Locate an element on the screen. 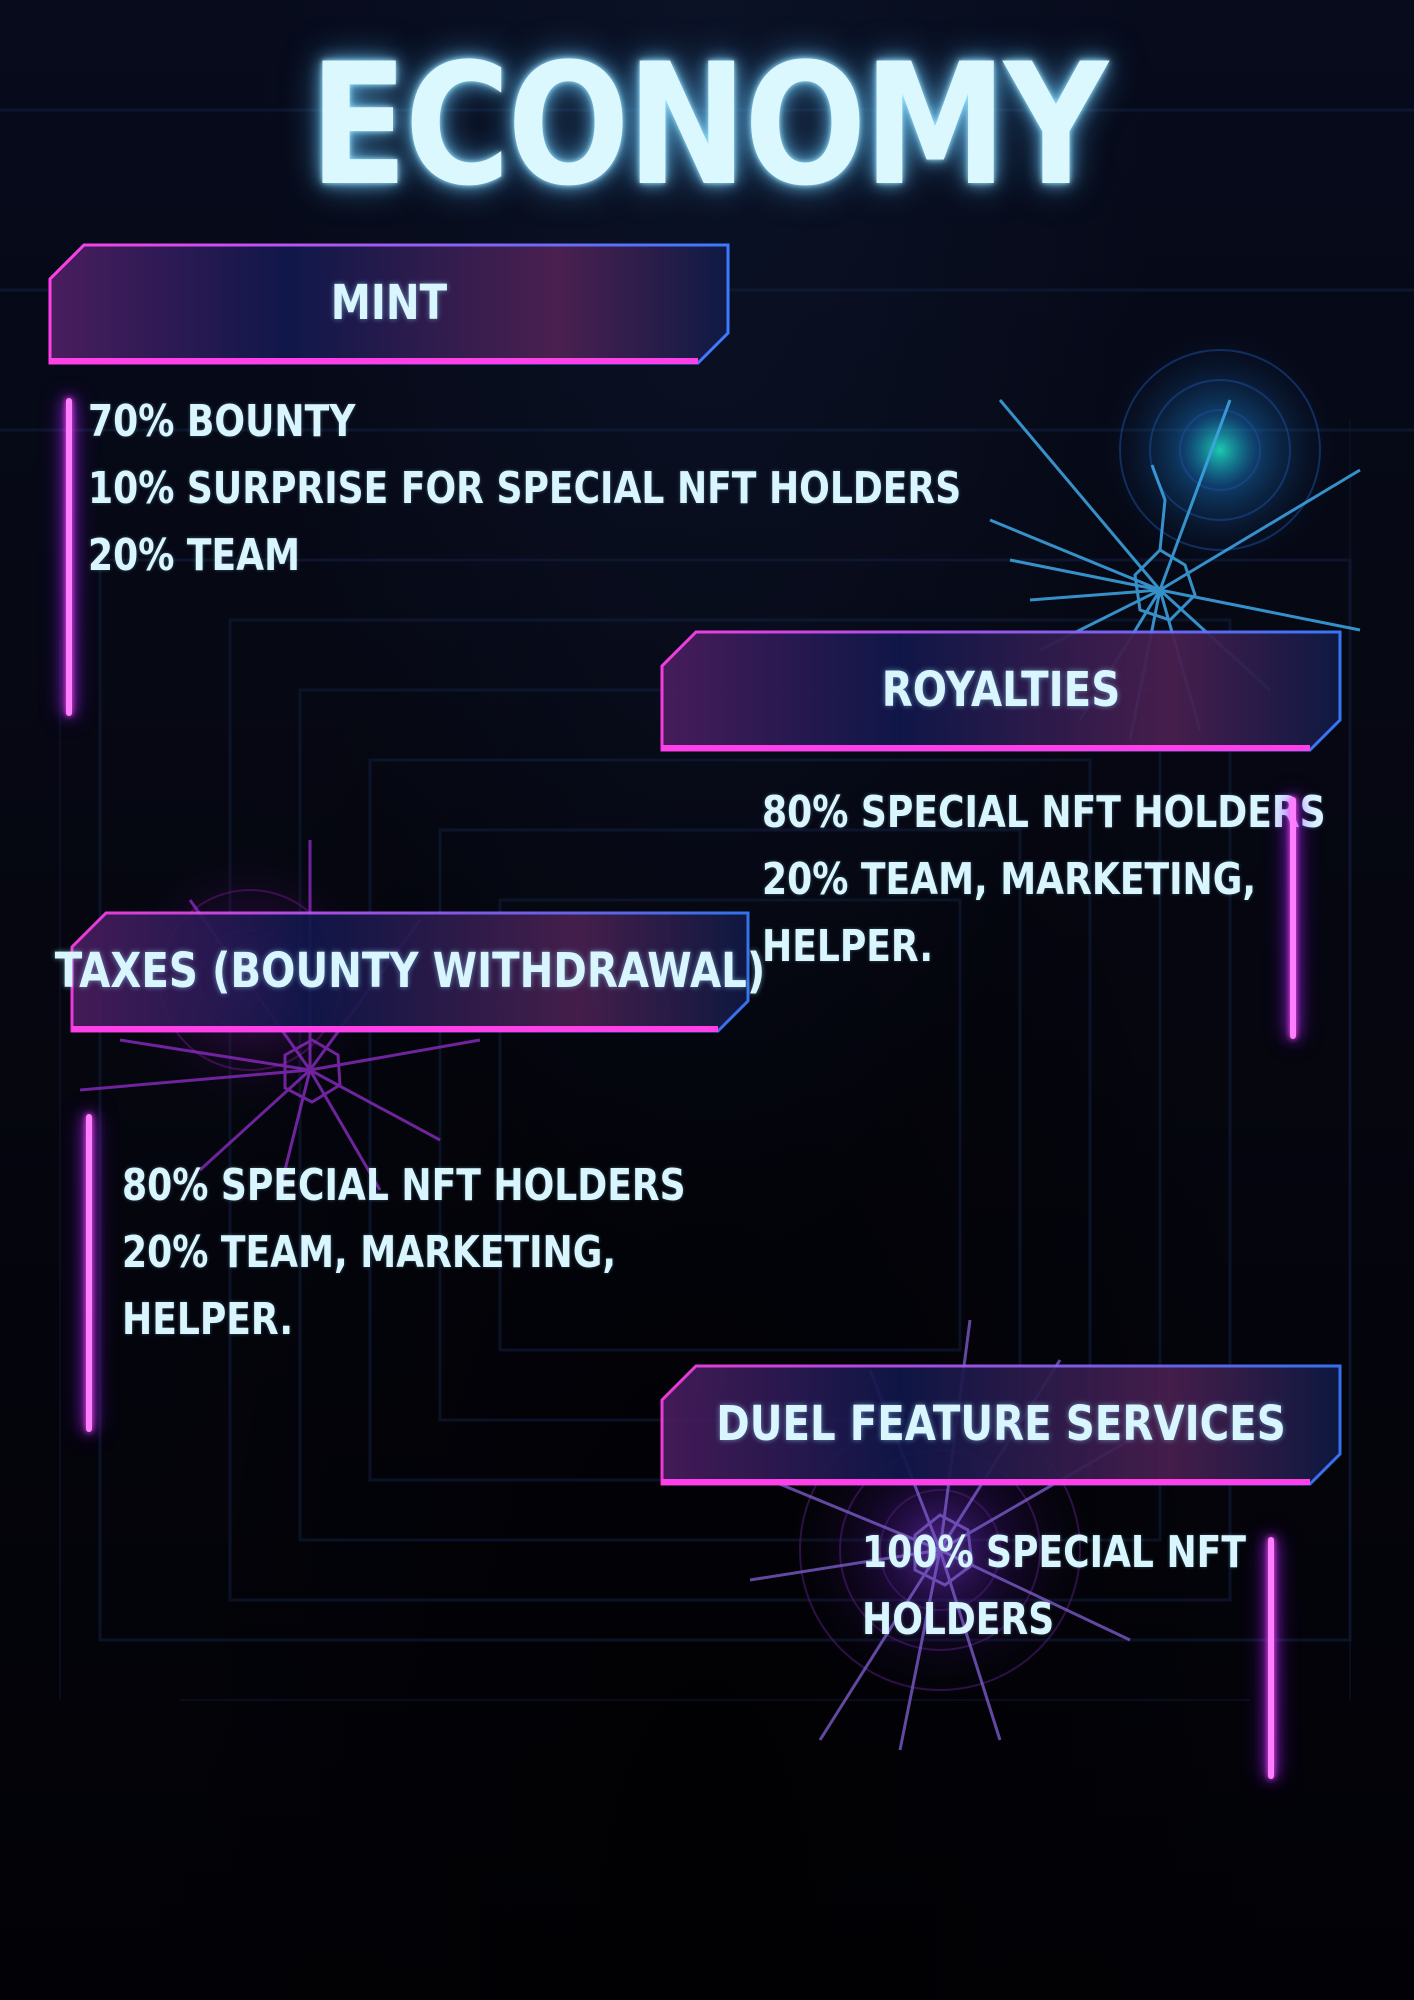  mint-item: 10% SURPRISE FOR SPECIAL NFT HOLDERS is located at coordinates (525, 488).